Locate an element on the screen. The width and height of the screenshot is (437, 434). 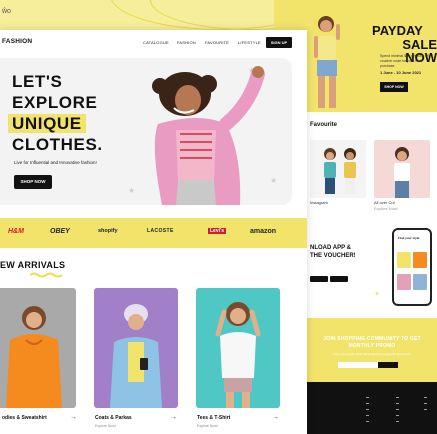
sale-date: 1 June - 10 June 2021 is located at coordinates (401, 72).